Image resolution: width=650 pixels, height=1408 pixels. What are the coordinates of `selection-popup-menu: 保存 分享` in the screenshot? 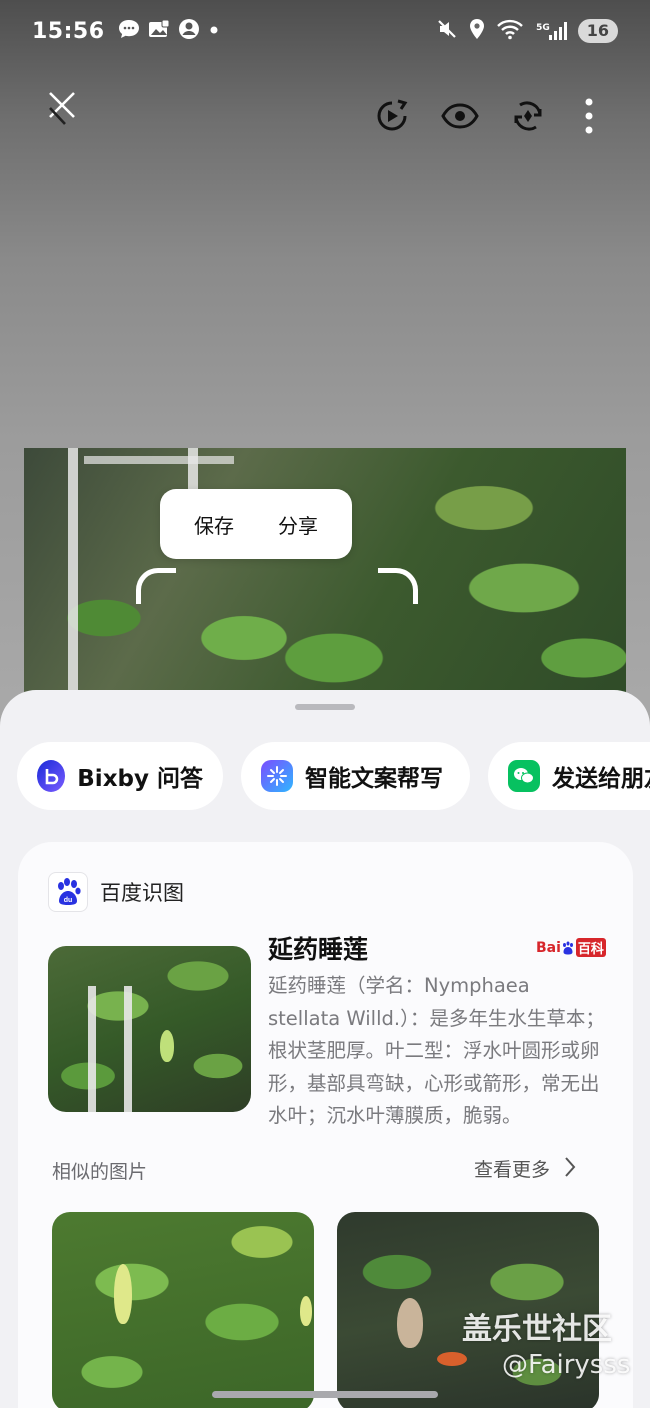 It's located at (256, 524).